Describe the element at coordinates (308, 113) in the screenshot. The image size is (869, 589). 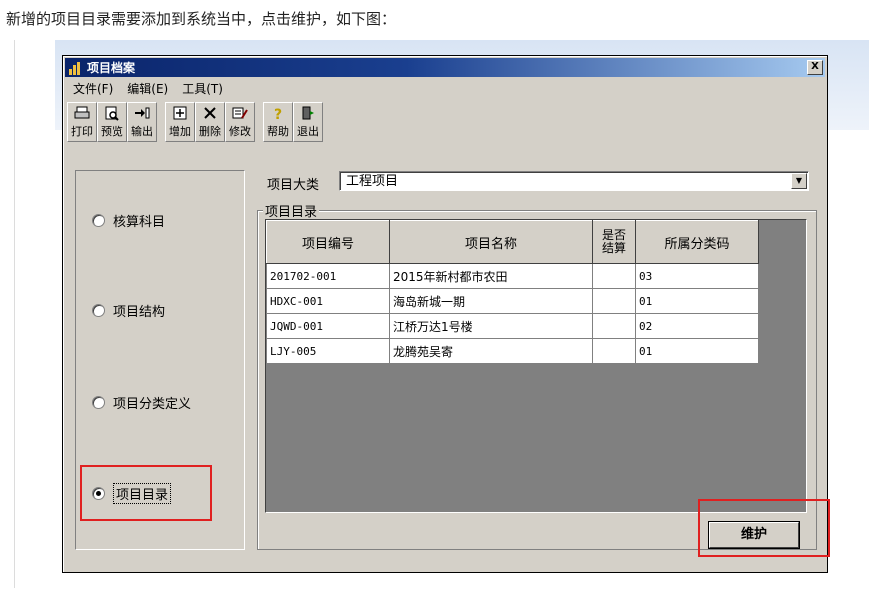
I see `exit-icon` at that location.